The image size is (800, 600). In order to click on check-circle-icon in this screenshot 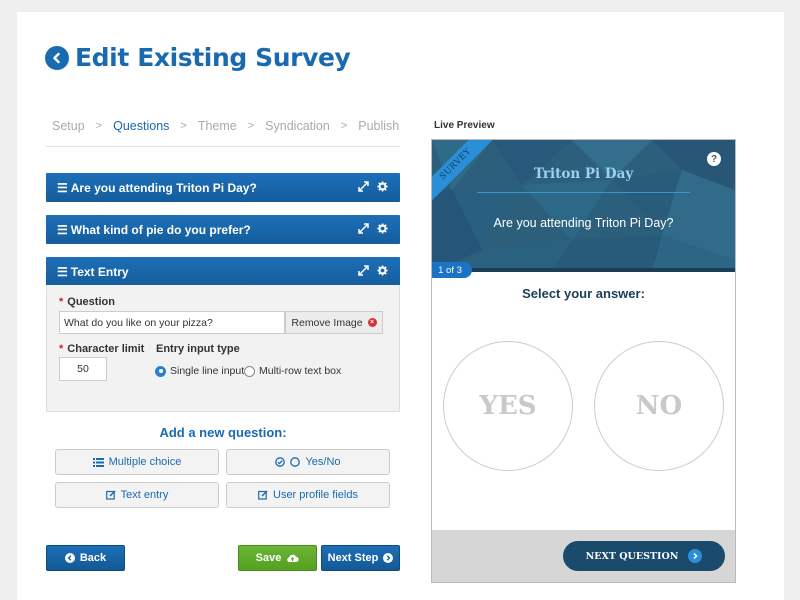, I will do `click(280, 462)`.